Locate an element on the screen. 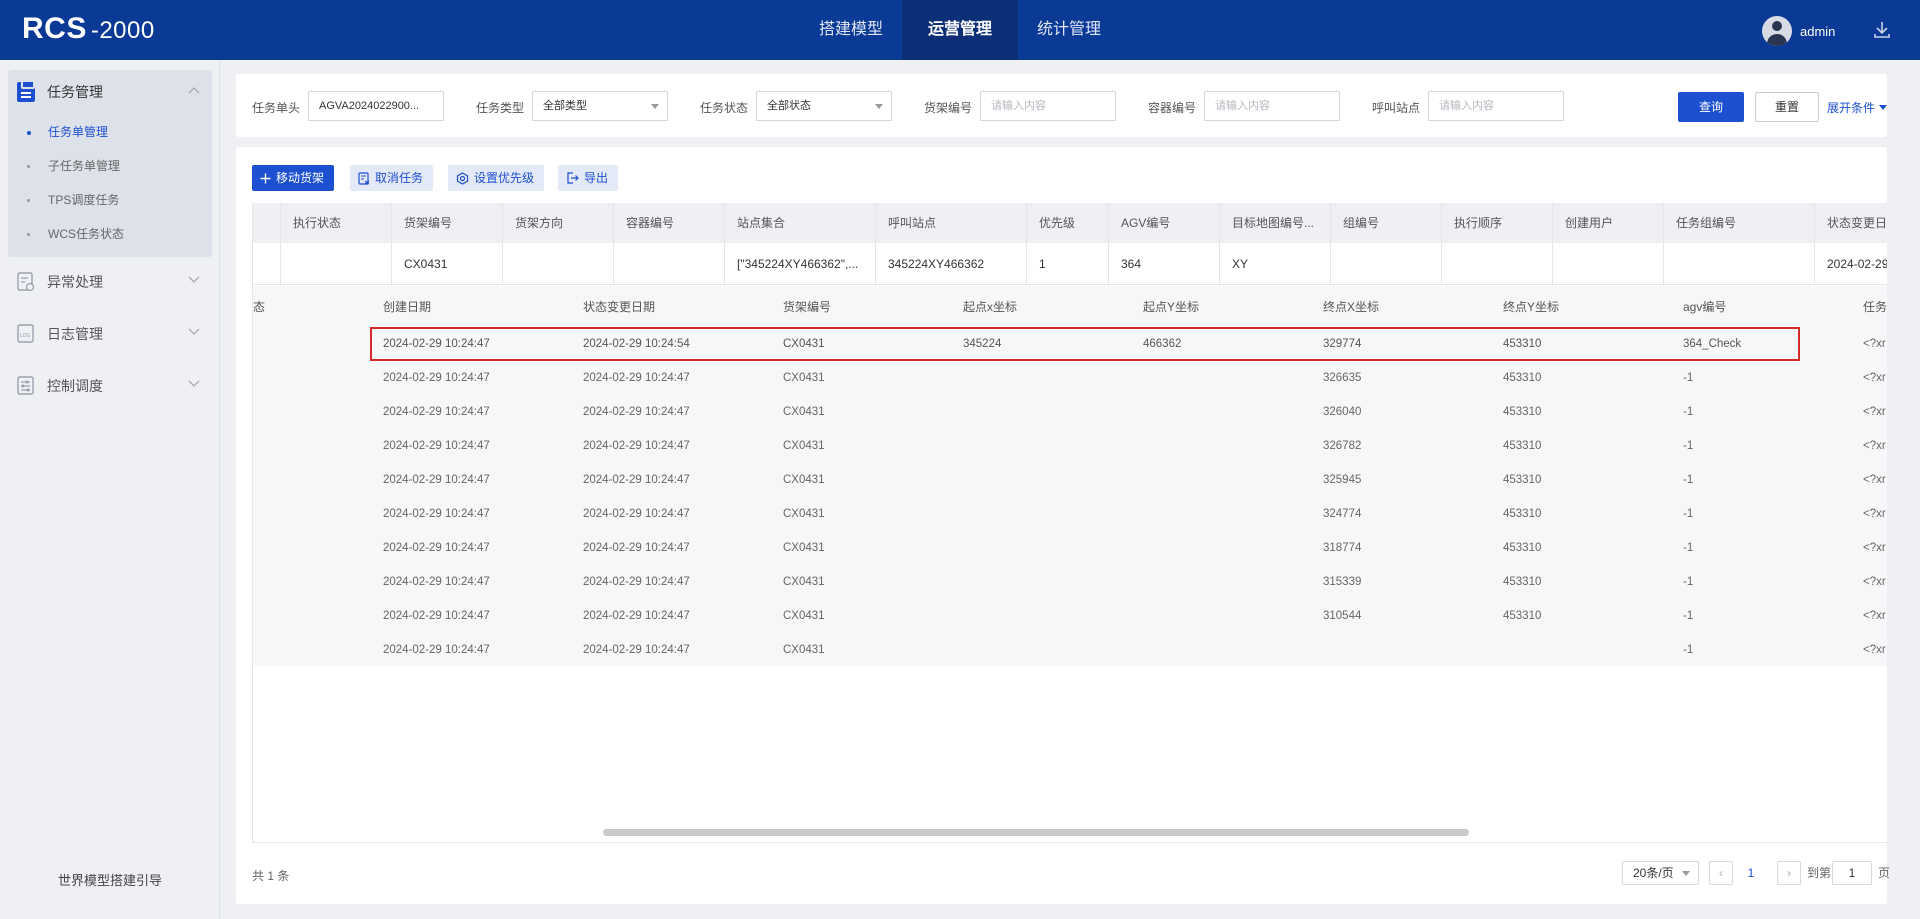 The image size is (1920, 919). sidebar-item-control: 控制调度 is located at coordinates (110, 386).